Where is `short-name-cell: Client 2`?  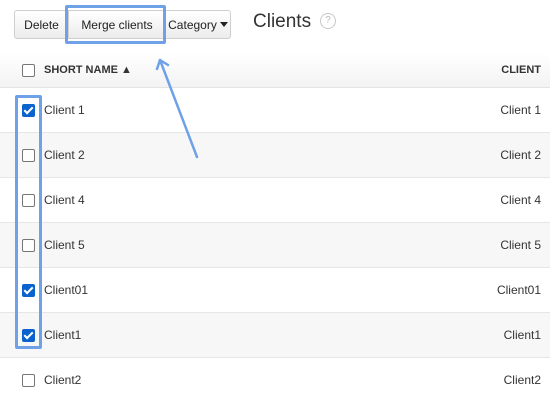 short-name-cell: Client 2 is located at coordinates (227, 155).